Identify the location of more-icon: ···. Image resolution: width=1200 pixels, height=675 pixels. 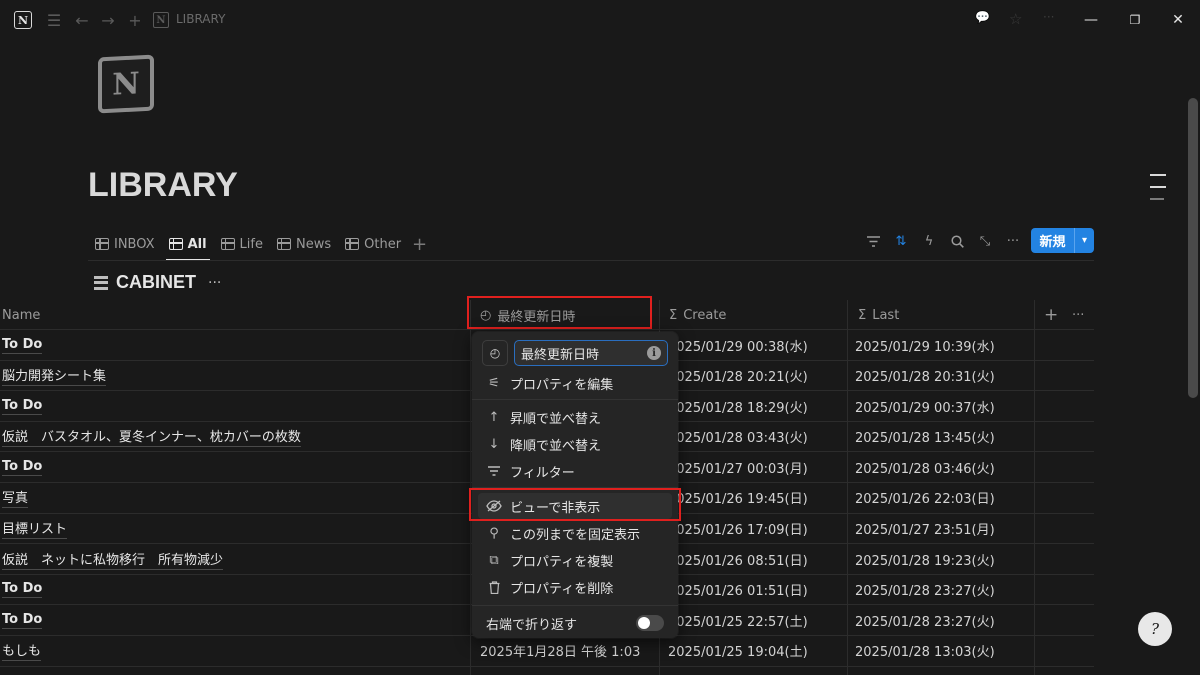
(1013, 241).